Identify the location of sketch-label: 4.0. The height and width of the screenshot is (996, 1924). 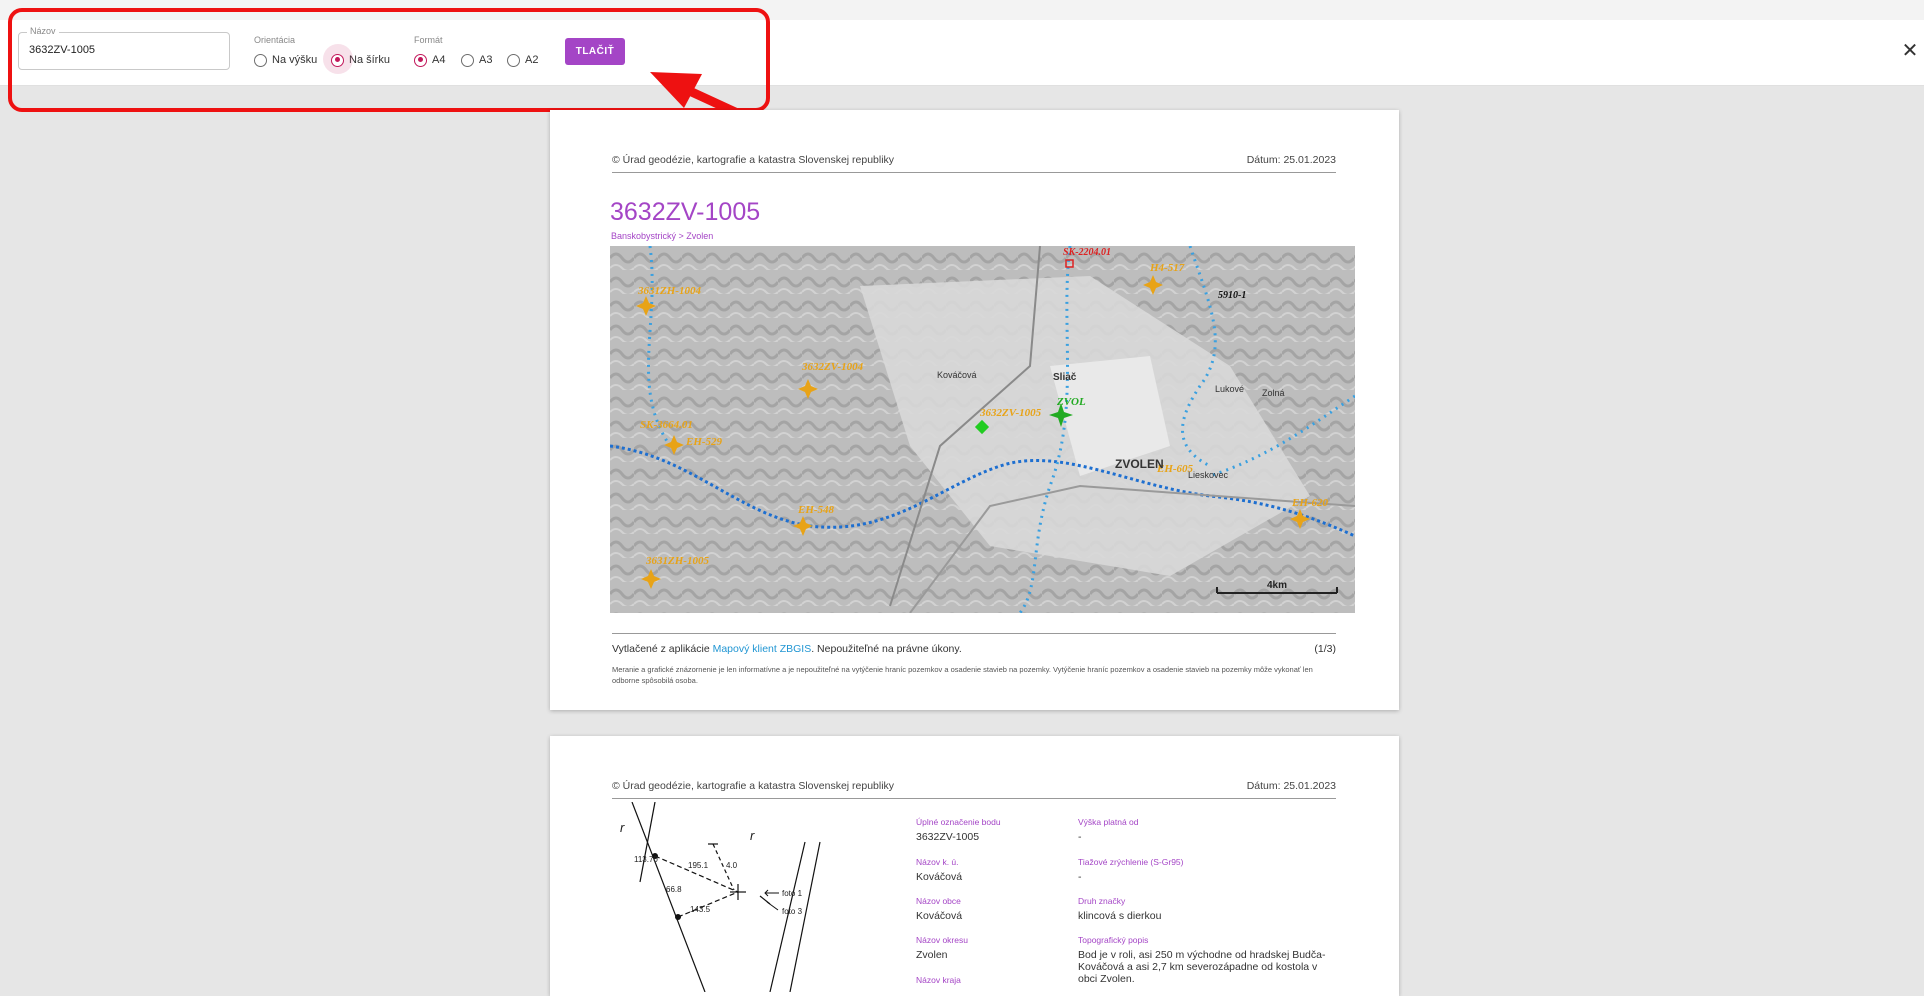
(732, 865).